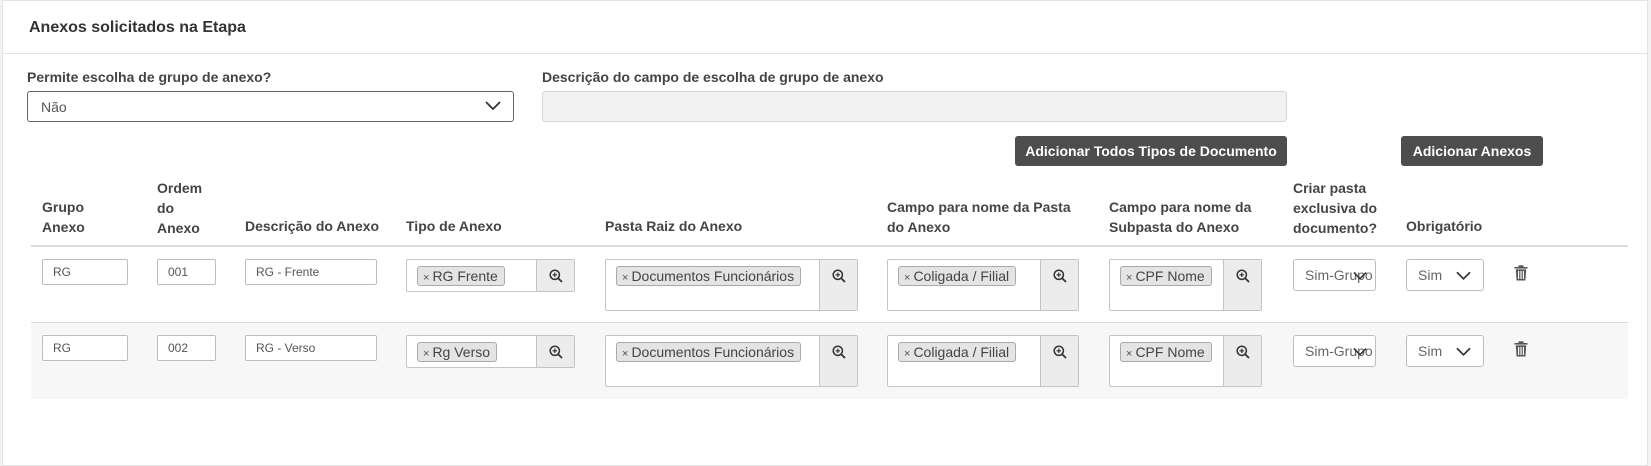 Image resolution: width=1651 pixels, height=466 pixels. Describe the element at coordinates (1151, 151) in the screenshot. I see `add-all-document-types-button: Adicionar Todos Tipos de Documento` at that location.